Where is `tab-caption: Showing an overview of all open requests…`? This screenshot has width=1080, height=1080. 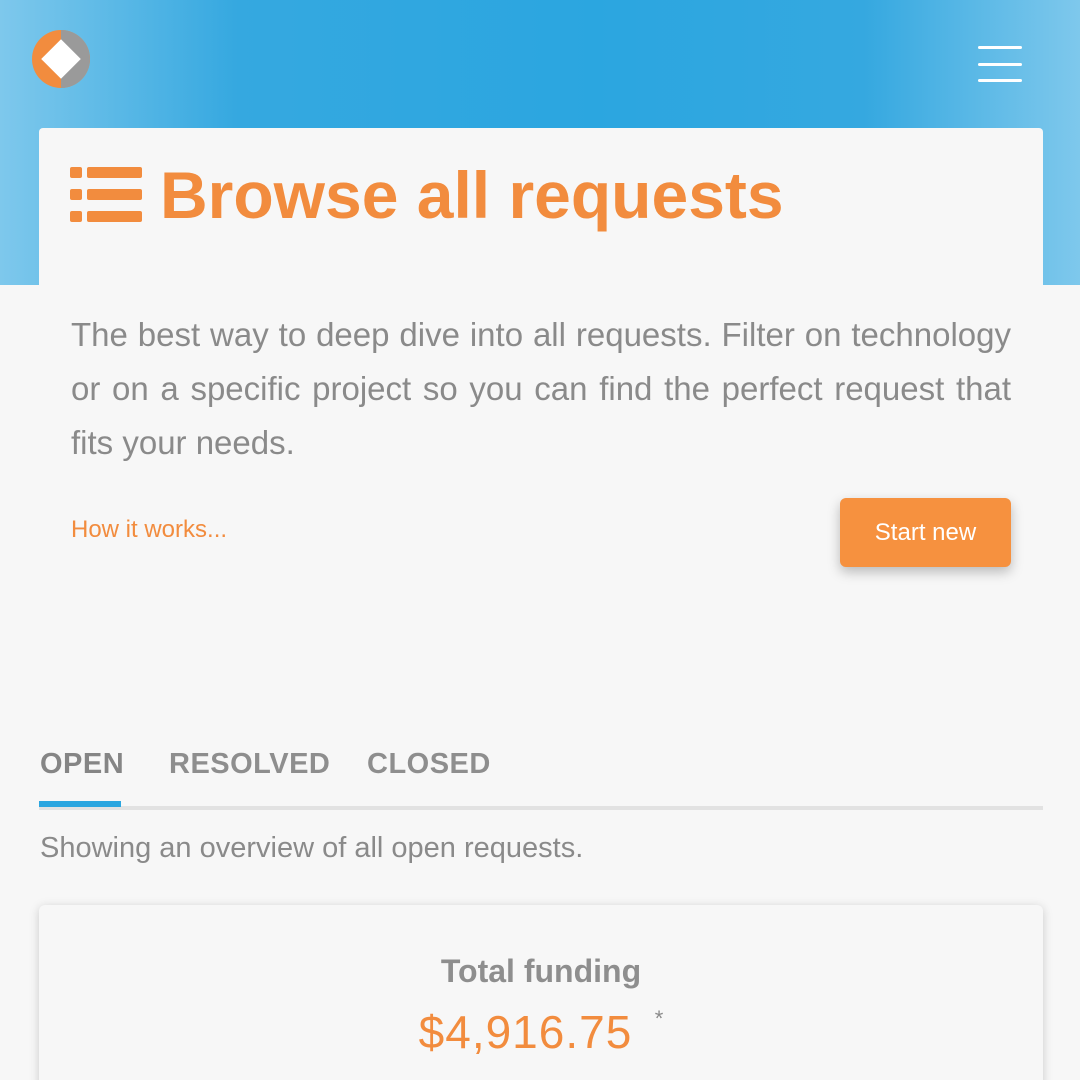
tab-caption: Showing an overview of all open requests… is located at coordinates (312, 848).